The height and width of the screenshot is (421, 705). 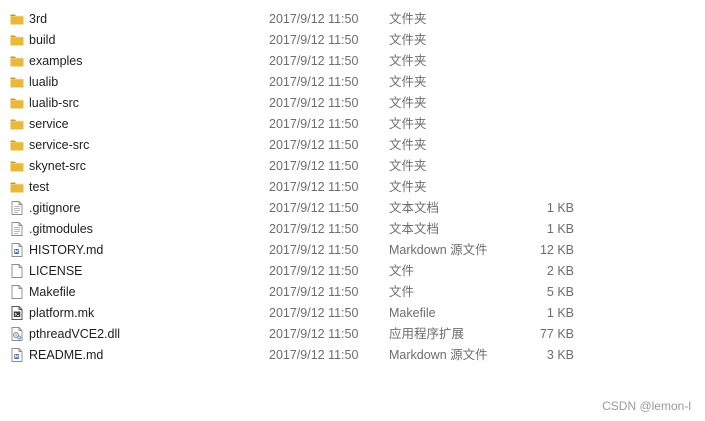 What do you see at coordinates (39, 187) in the screenshot?
I see `file-name: test` at bounding box center [39, 187].